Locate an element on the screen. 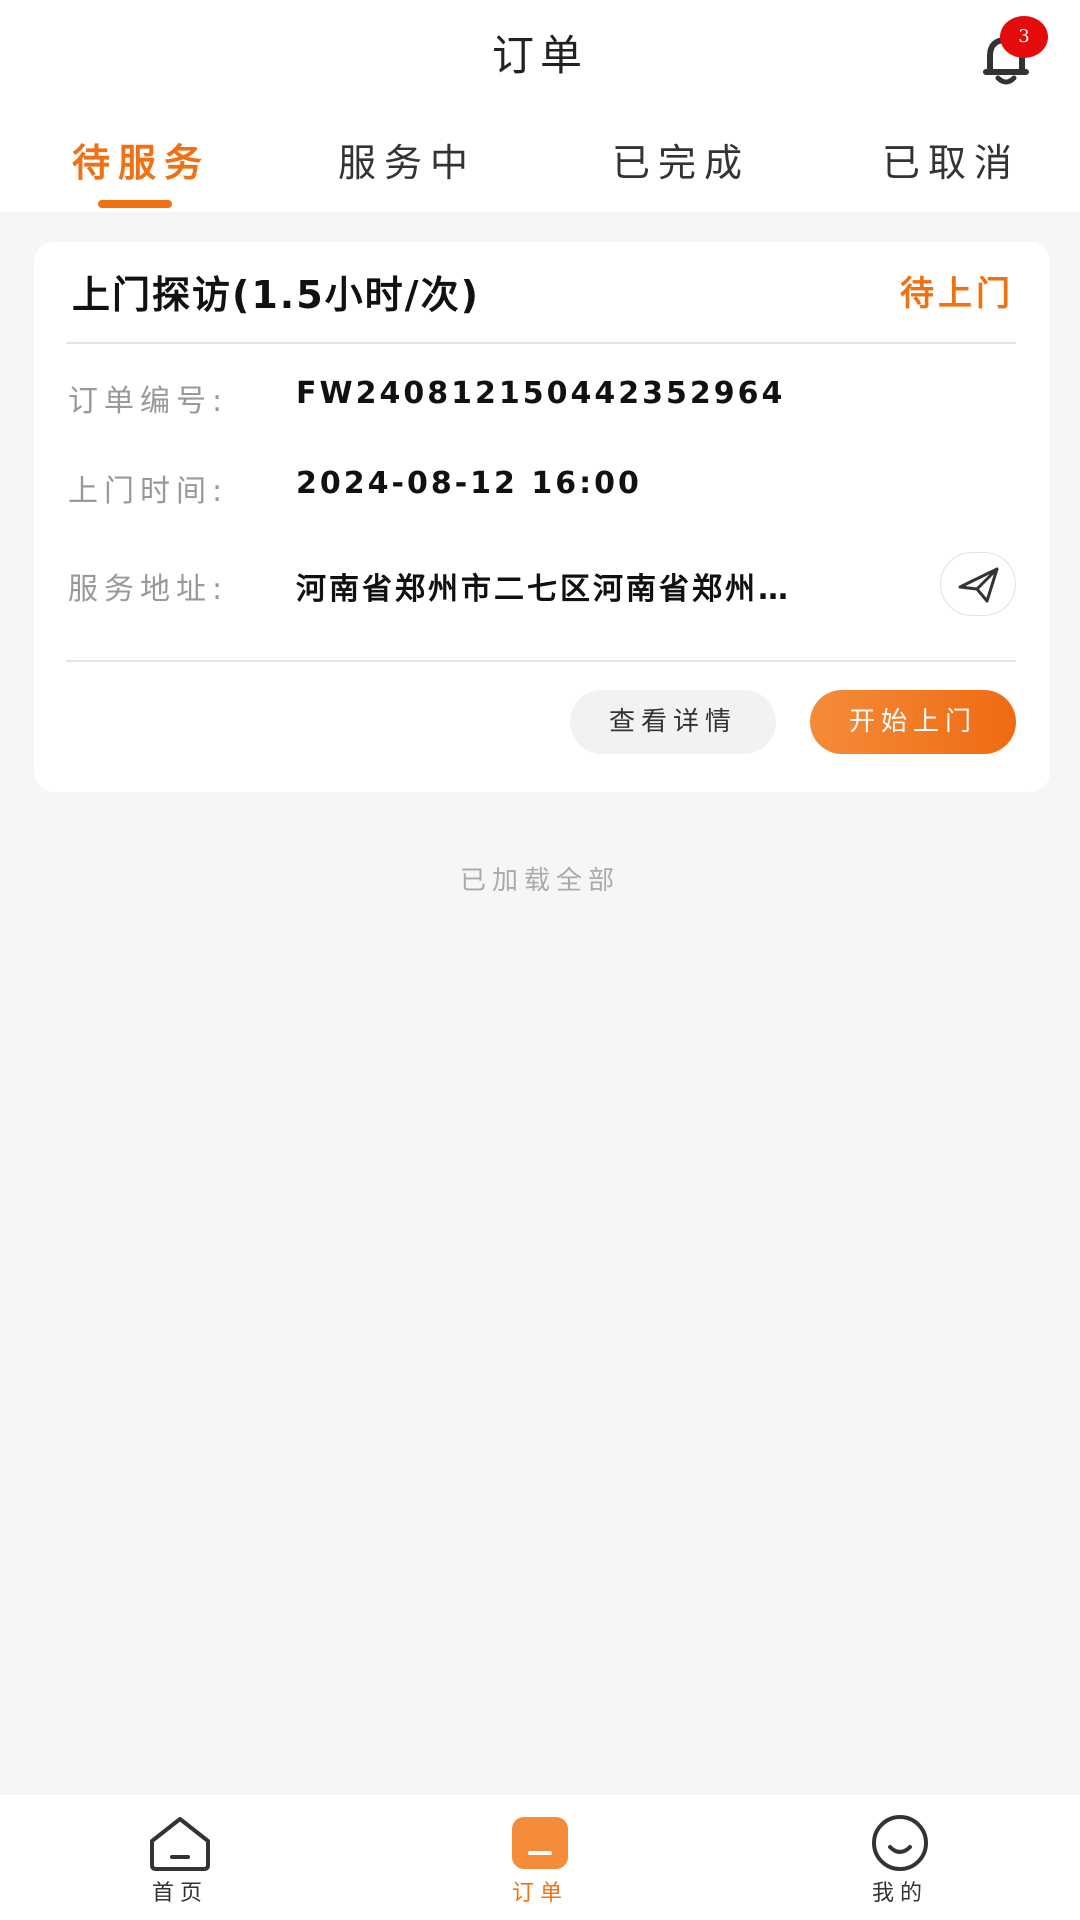 The width and height of the screenshot is (1080, 1920). notification-badge: 3 is located at coordinates (1024, 37).